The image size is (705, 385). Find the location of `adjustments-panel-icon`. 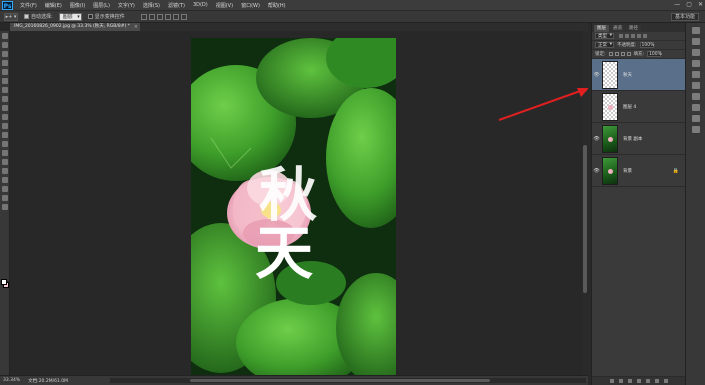

adjustments-panel-icon is located at coordinates (696, 74).